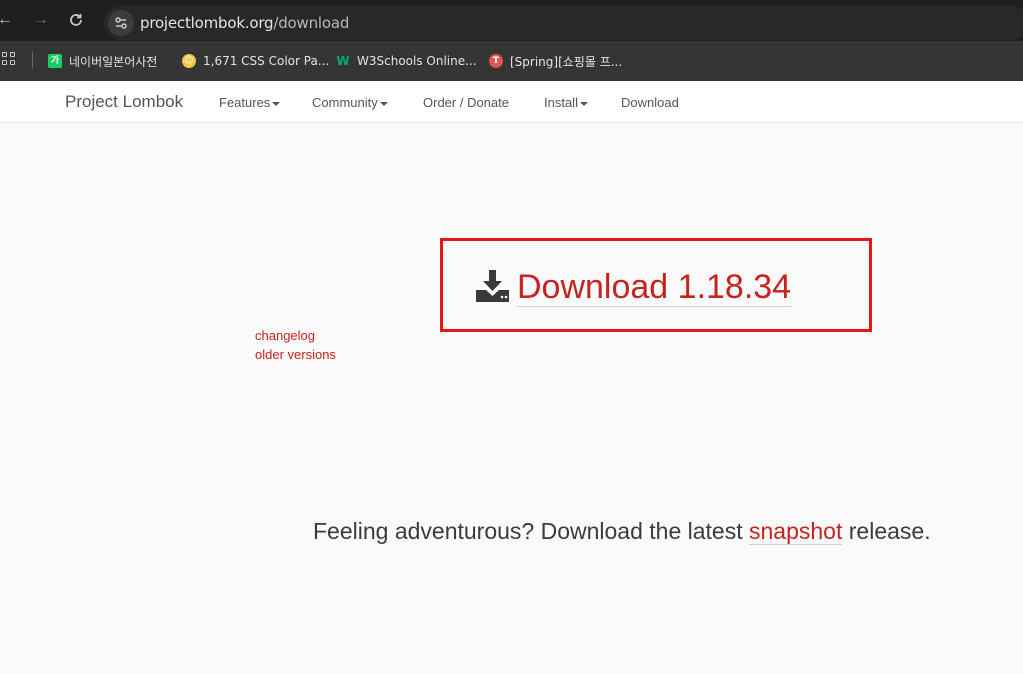 The height and width of the screenshot is (674, 1023). Describe the element at coordinates (207, 23) in the screenshot. I see `url-host: projectlombok.org` at that location.